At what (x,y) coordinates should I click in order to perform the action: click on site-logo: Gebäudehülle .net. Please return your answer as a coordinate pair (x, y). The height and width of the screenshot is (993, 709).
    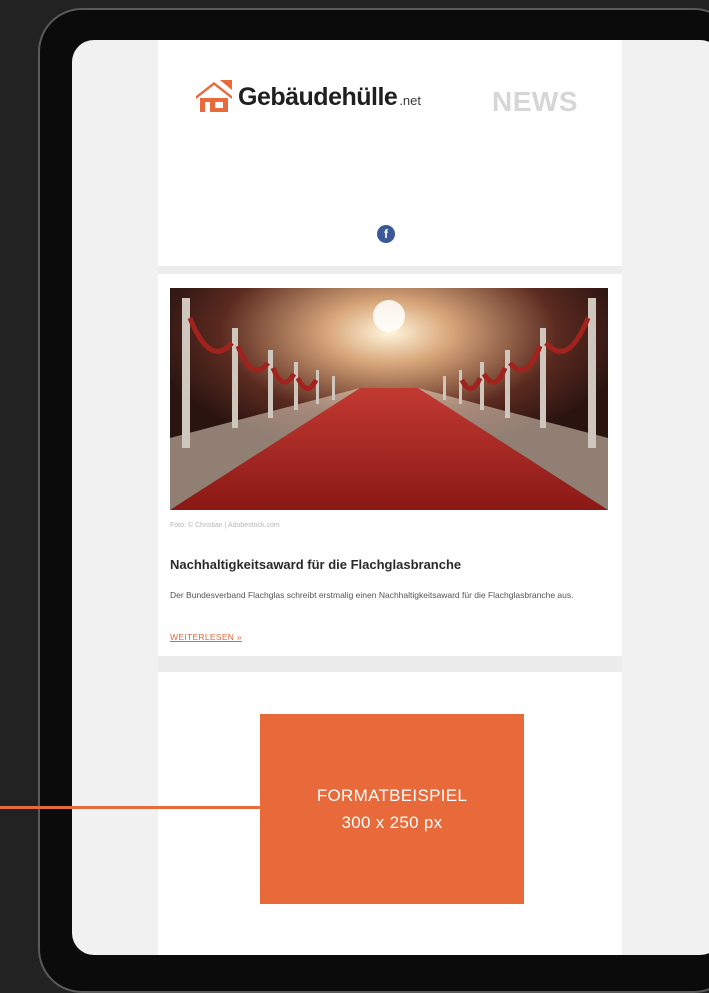
    Looking at the image, I should click on (308, 96).